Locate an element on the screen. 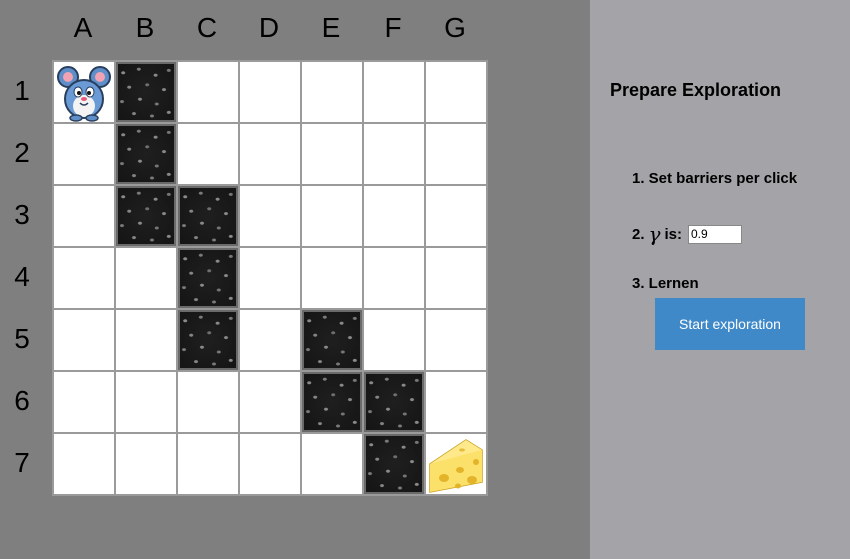 The height and width of the screenshot is (559, 850). cheese-icon is located at coordinates (456, 466).